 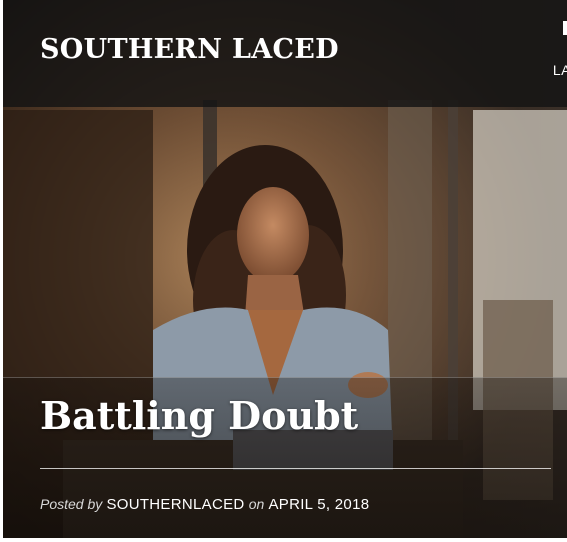 I want to click on post-meta: Posted by SOUTHERNLACED on APRIL 5, 2018, so click(x=204, y=504).